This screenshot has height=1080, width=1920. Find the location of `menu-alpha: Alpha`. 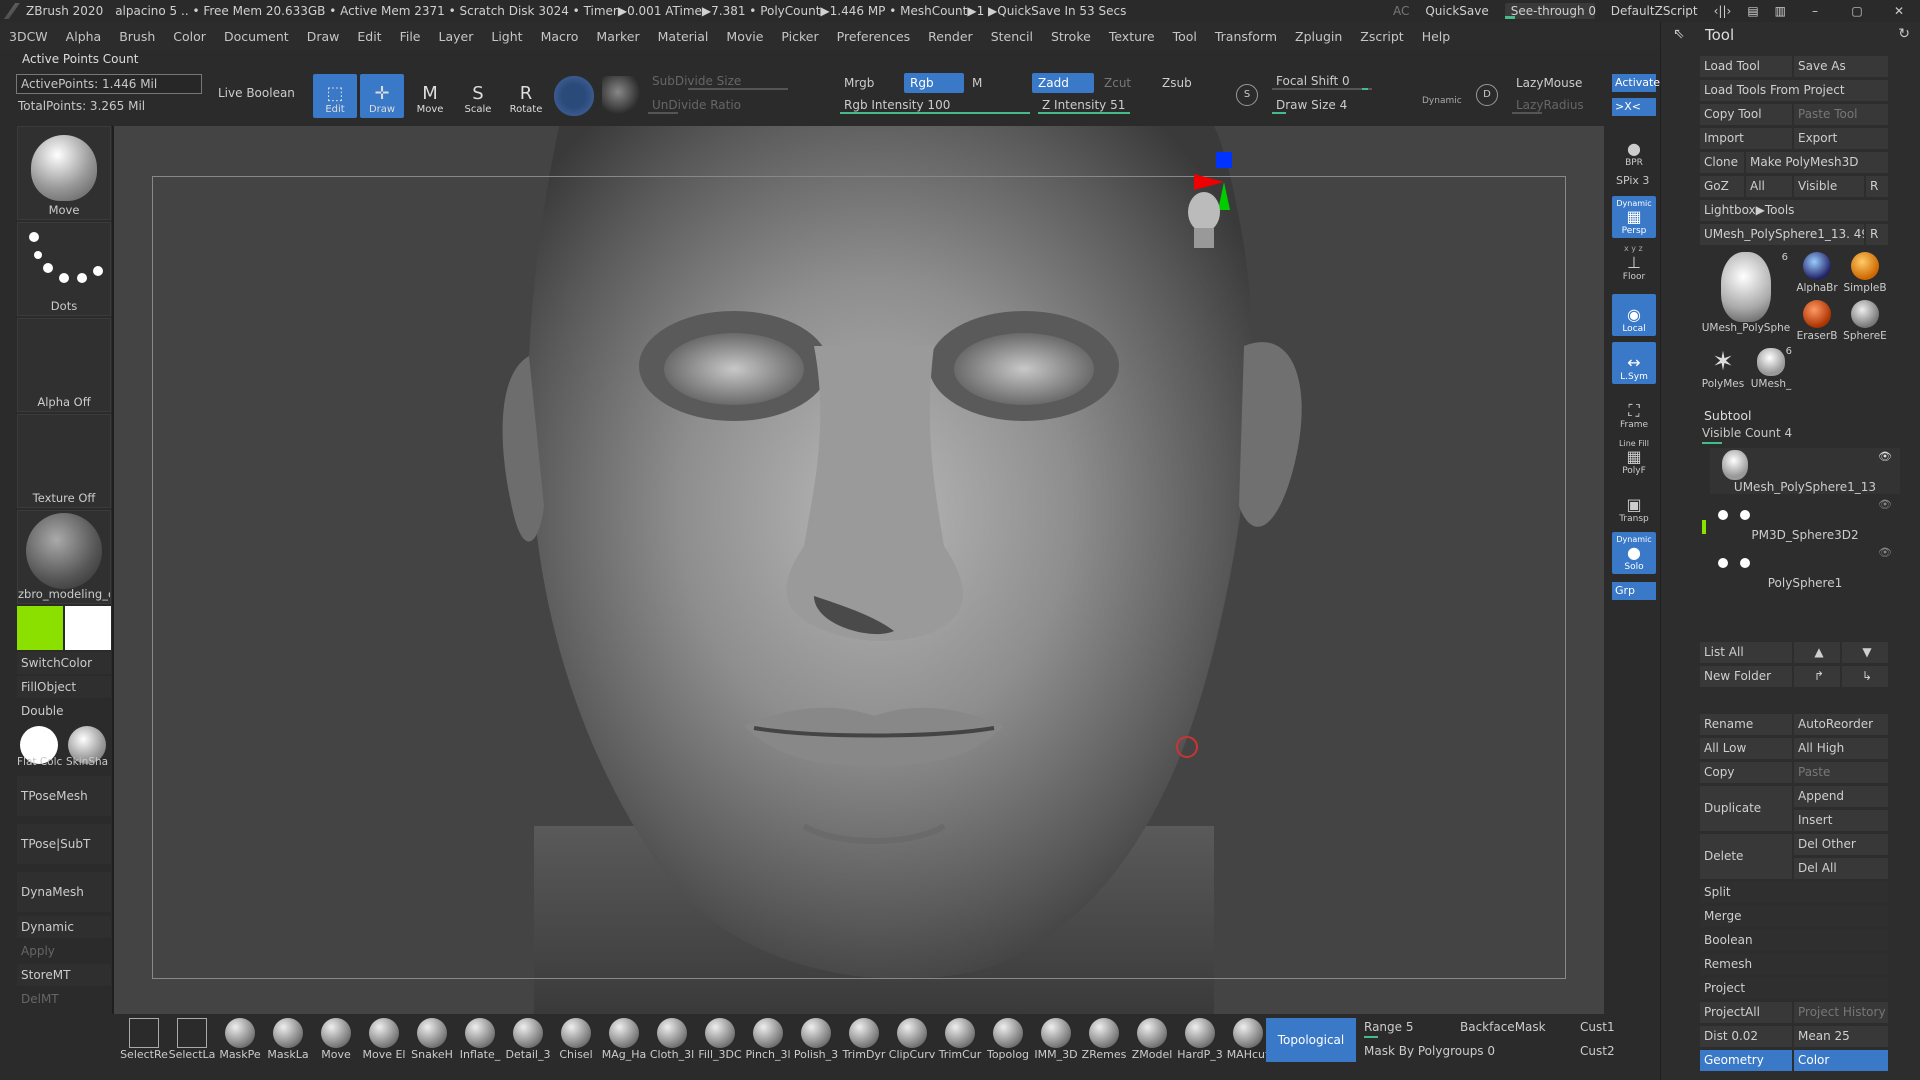

menu-alpha: Alpha is located at coordinates (84, 36).